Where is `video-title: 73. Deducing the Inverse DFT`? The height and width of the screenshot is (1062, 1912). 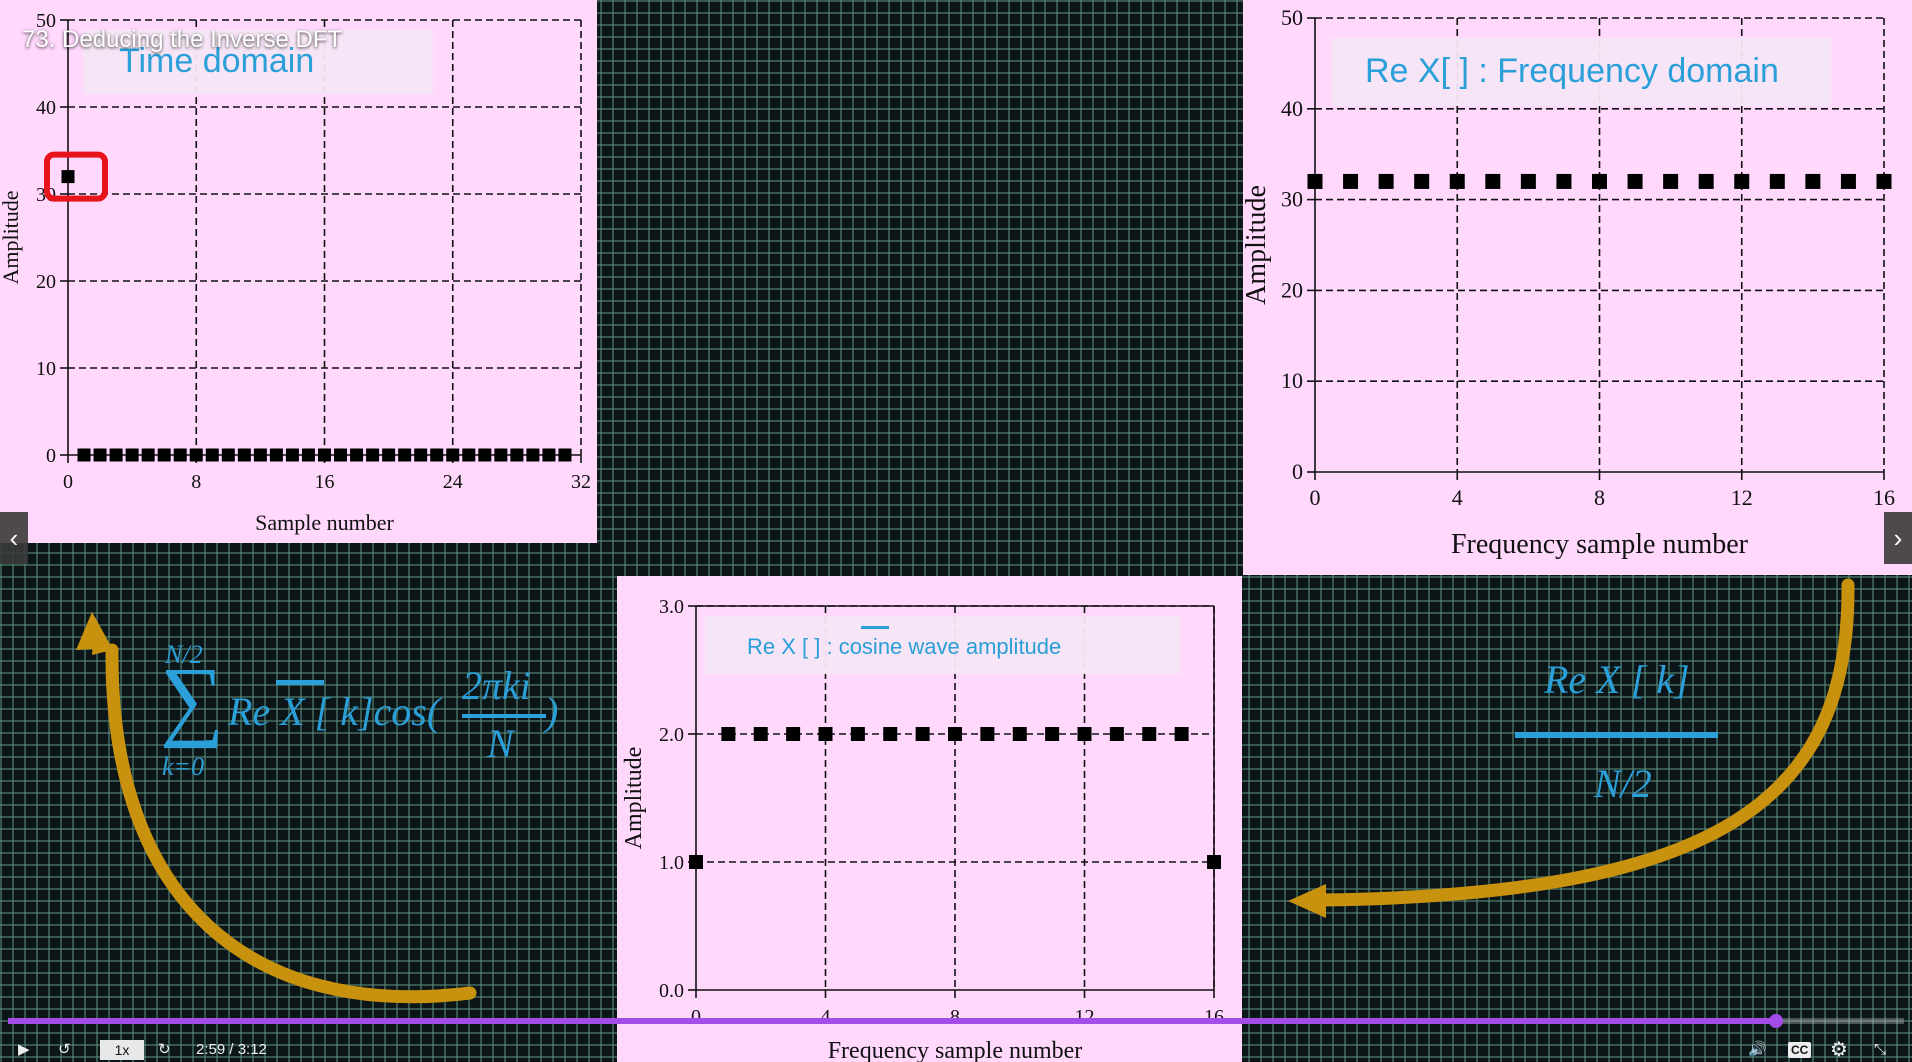
video-title: 73. Deducing the Inverse DFT is located at coordinates (182, 39).